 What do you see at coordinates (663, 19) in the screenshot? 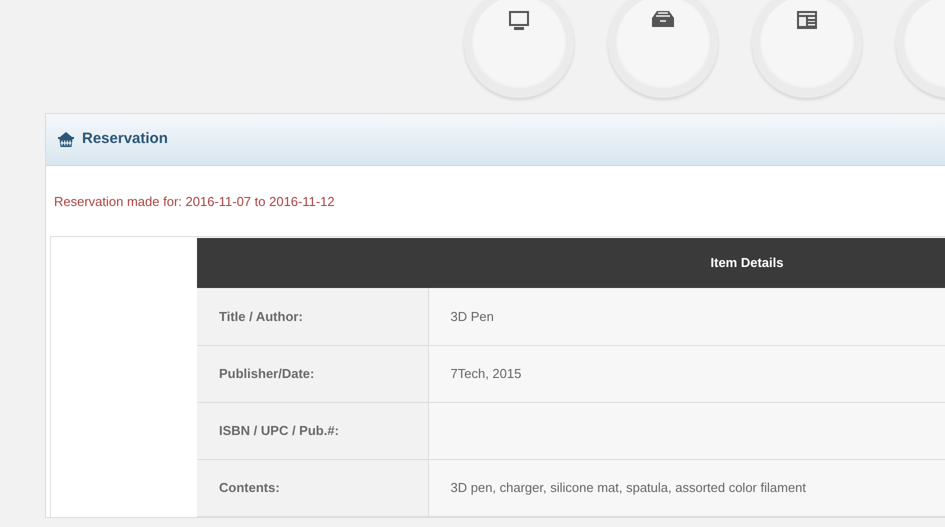
I see `drawer-icon` at bounding box center [663, 19].